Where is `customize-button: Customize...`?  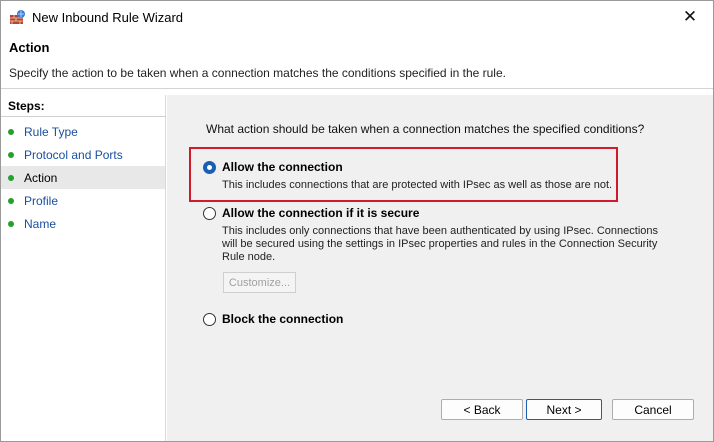 customize-button: Customize... is located at coordinates (259, 282).